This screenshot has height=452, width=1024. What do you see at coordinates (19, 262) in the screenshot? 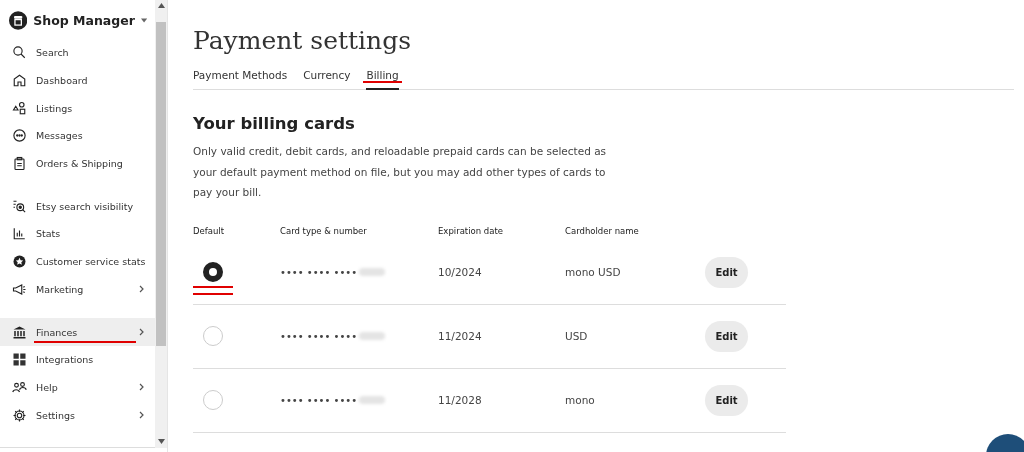
I see `star-badge-icon` at bounding box center [19, 262].